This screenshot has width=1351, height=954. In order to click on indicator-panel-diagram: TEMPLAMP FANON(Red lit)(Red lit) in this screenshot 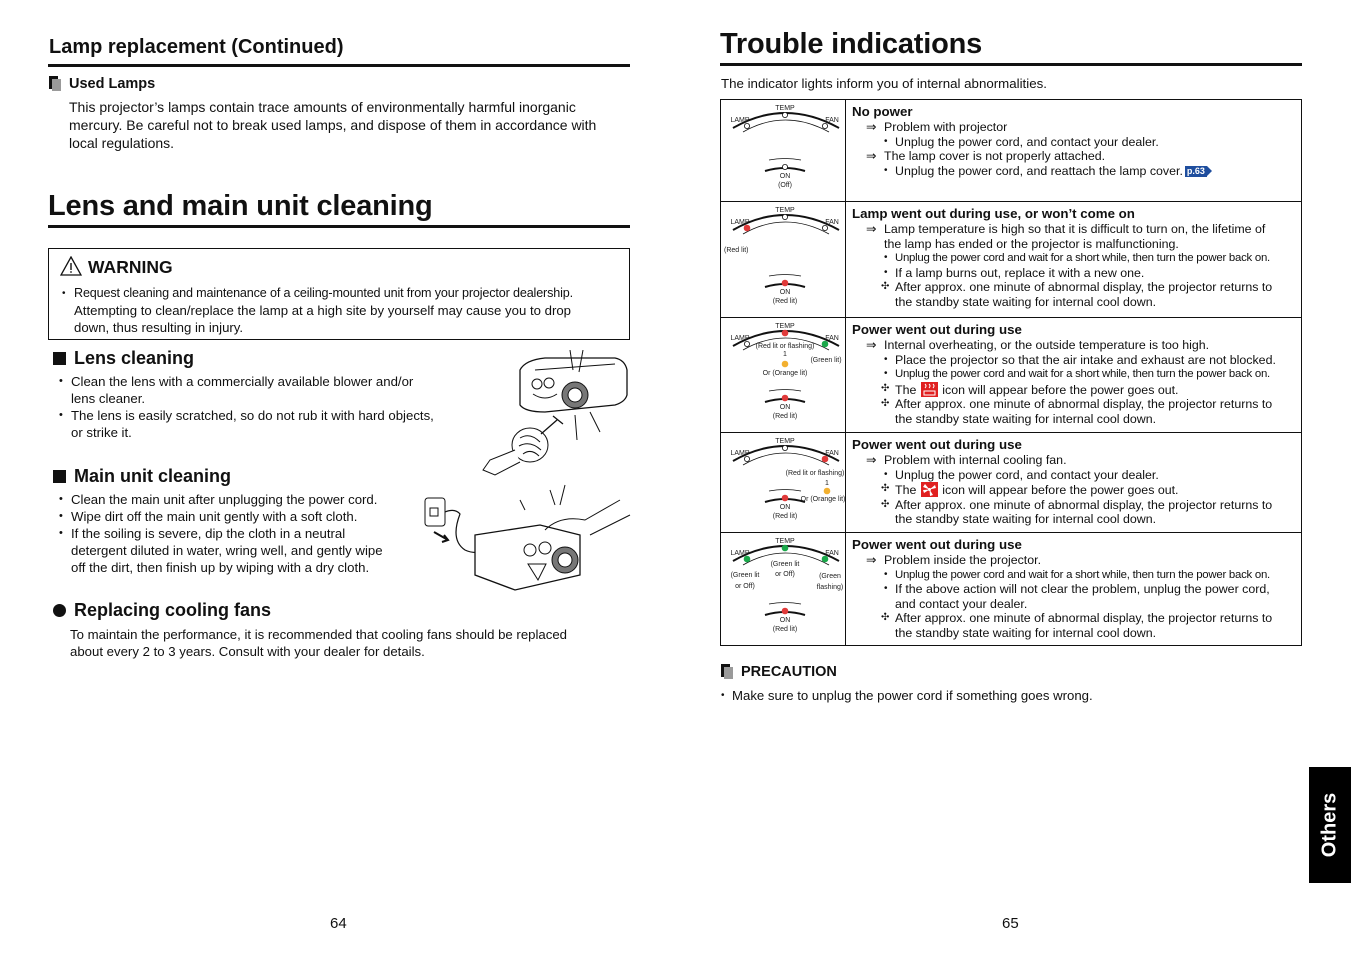, I will do `click(782, 256)`.